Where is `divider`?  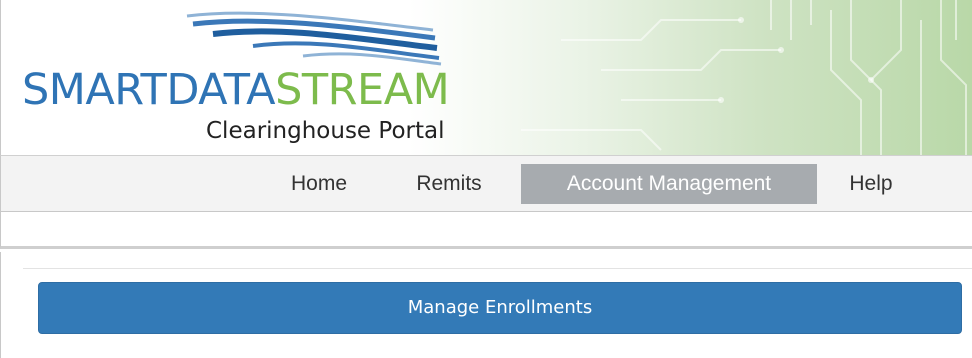 divider is located at coordinates (497, 268).